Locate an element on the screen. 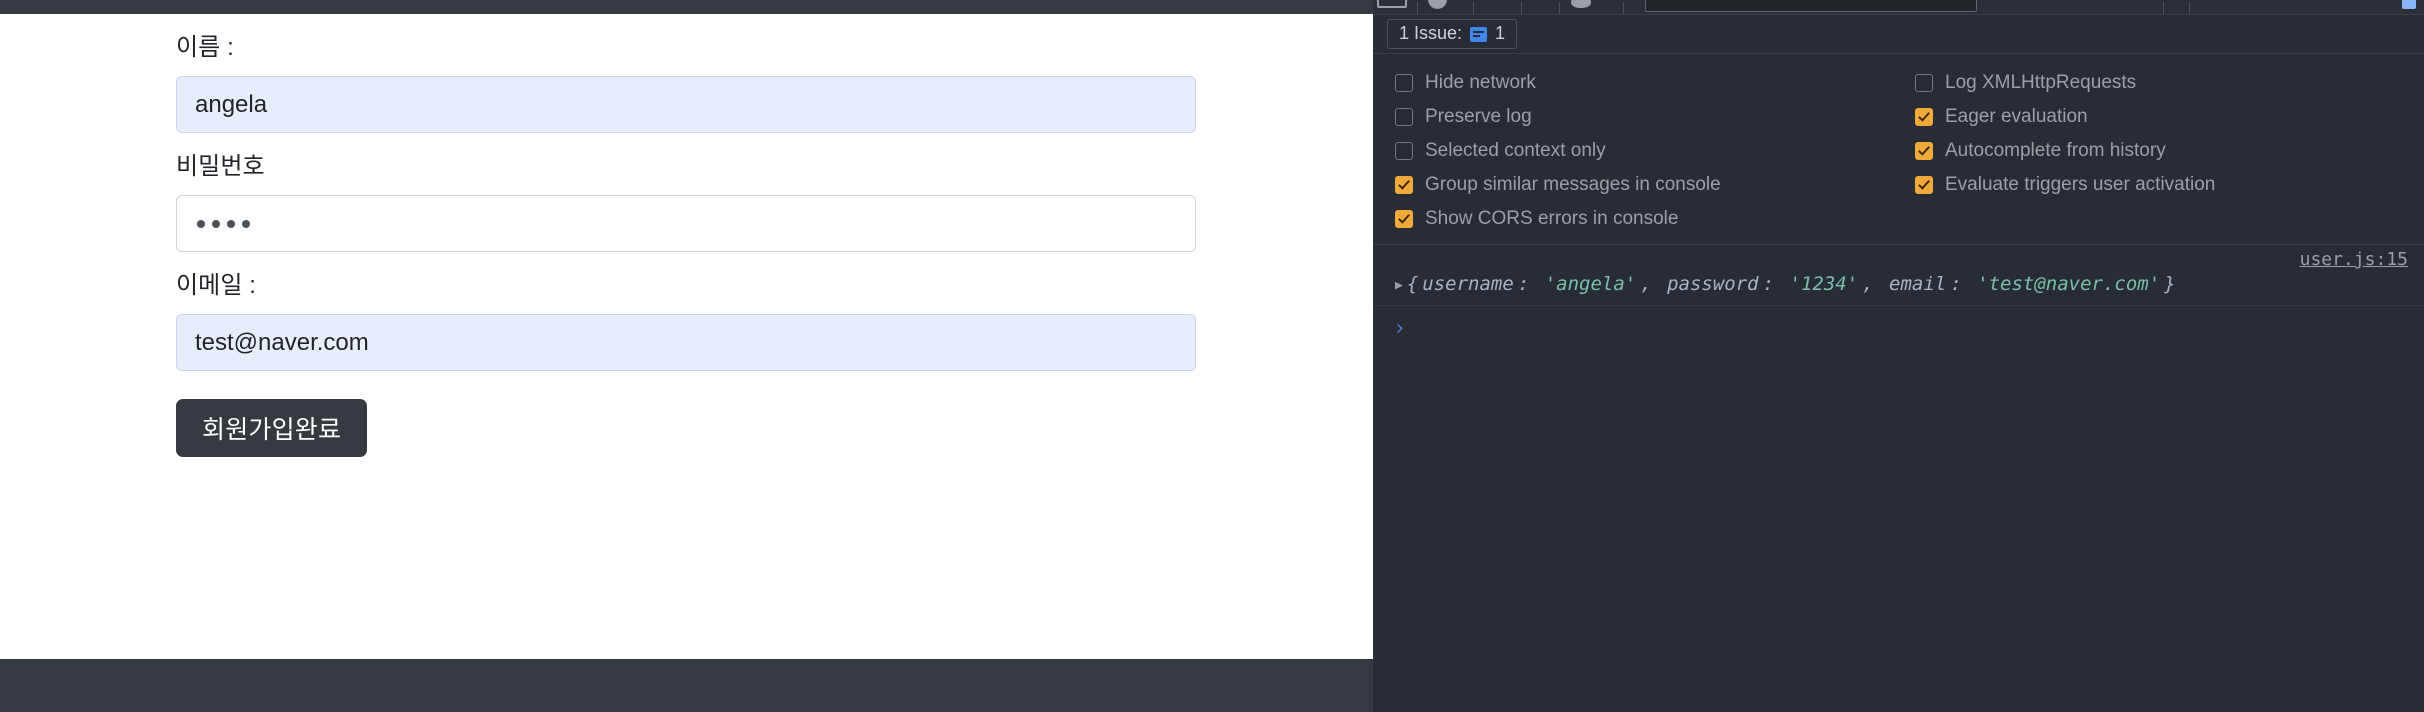 The height and width of the screenshot is (712, 2424). setting-group-similar-messages: Group similar messages in console is located at coordinates (1655, 185).